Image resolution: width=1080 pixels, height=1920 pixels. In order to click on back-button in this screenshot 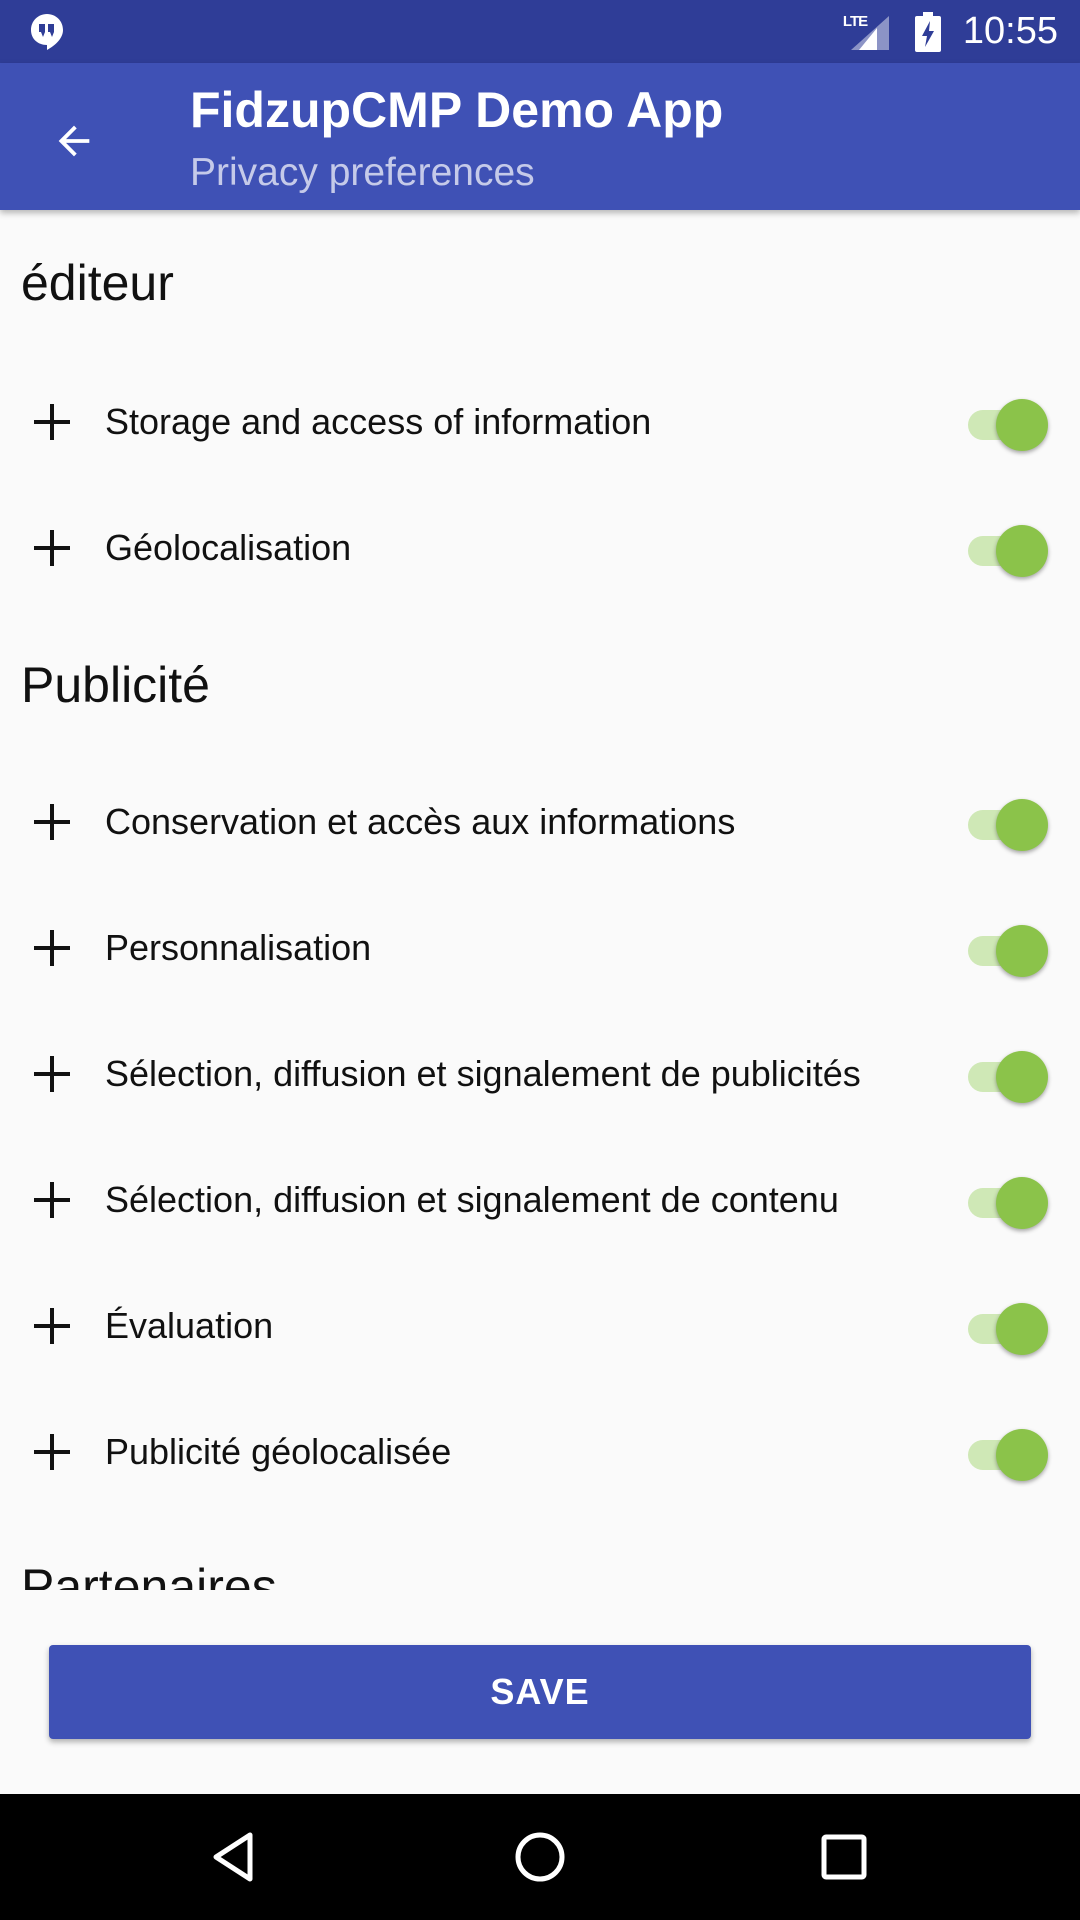, I will do `click(74, 141)`.